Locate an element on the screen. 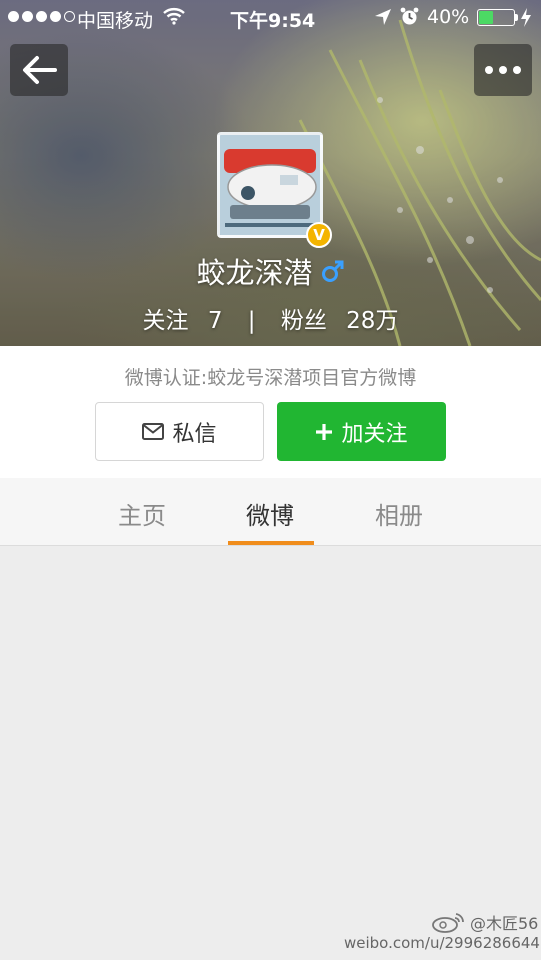  following-stat: 关注 7 is located at coordinates (186, 321).